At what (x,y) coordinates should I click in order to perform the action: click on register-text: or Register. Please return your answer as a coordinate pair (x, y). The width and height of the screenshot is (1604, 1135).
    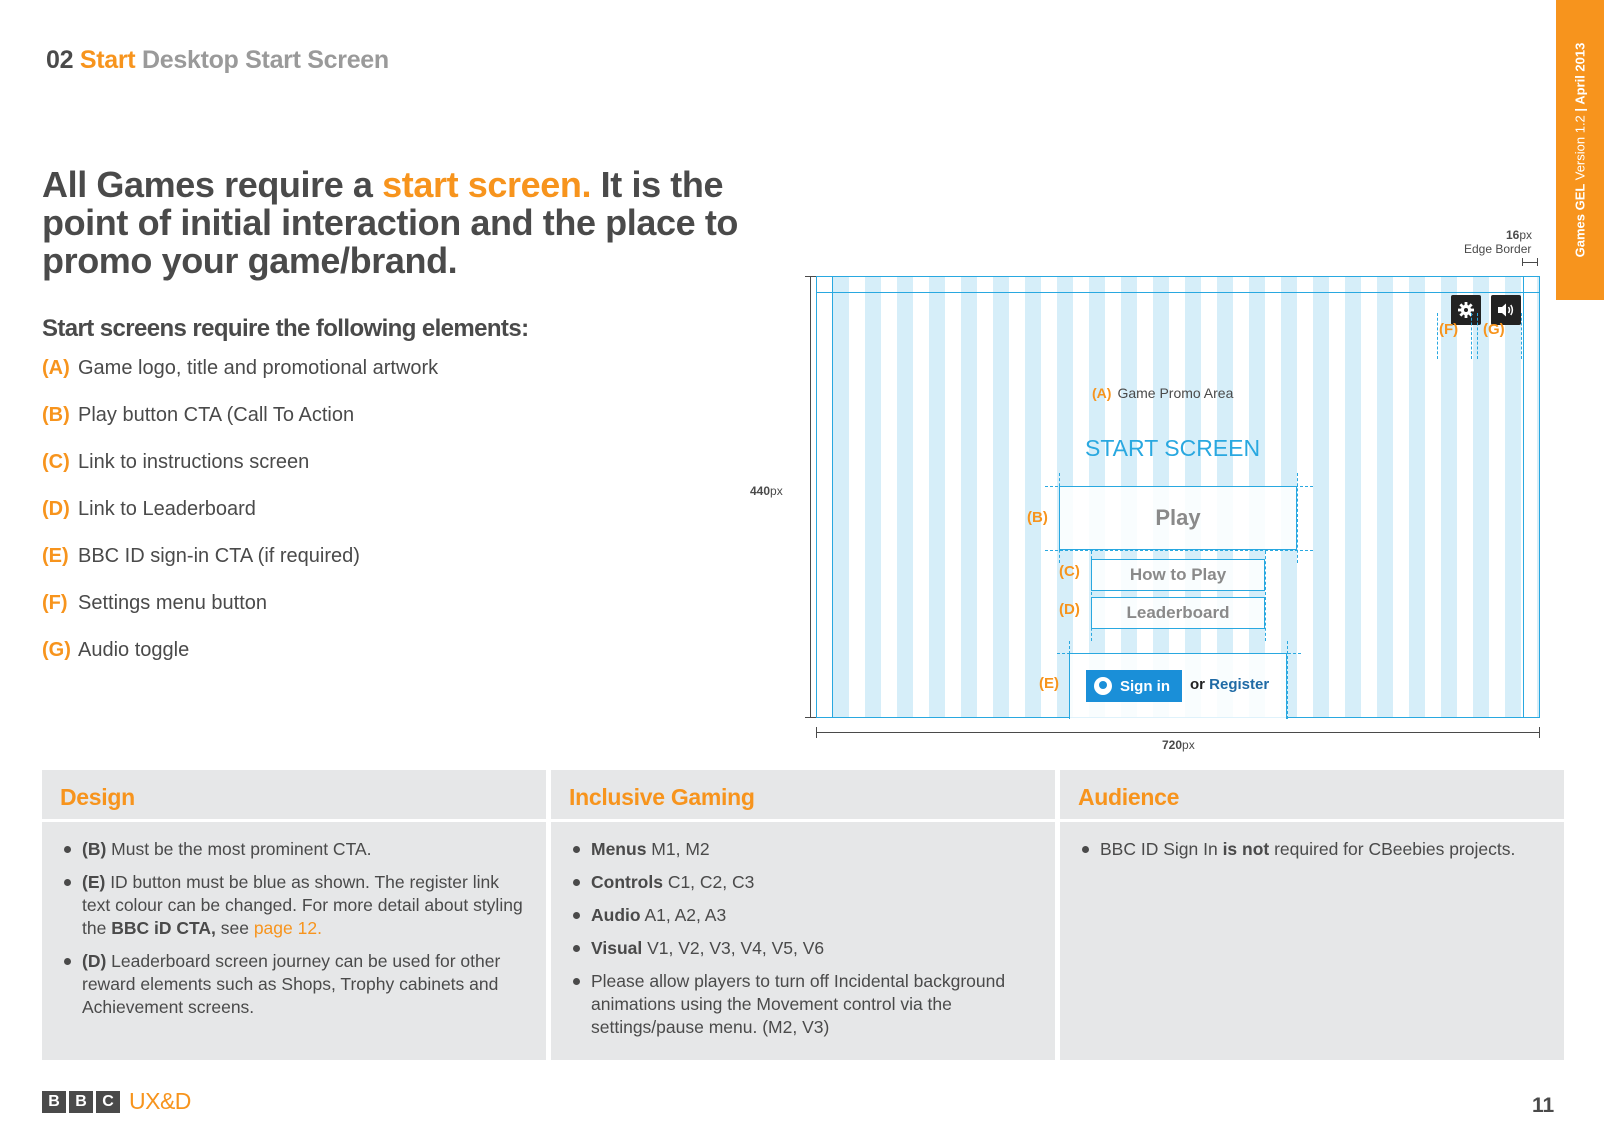
    Looking at the image, I should click on (1229, 684).